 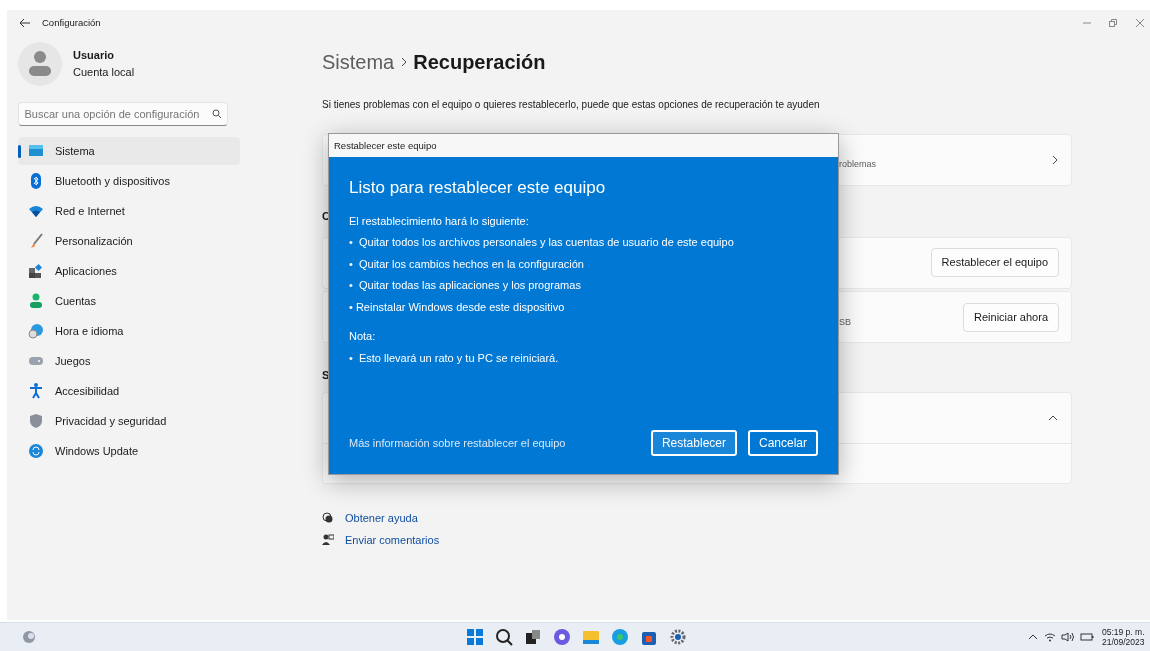 I want to click on reset-button: Restablecer, so click(x=693, y=443).